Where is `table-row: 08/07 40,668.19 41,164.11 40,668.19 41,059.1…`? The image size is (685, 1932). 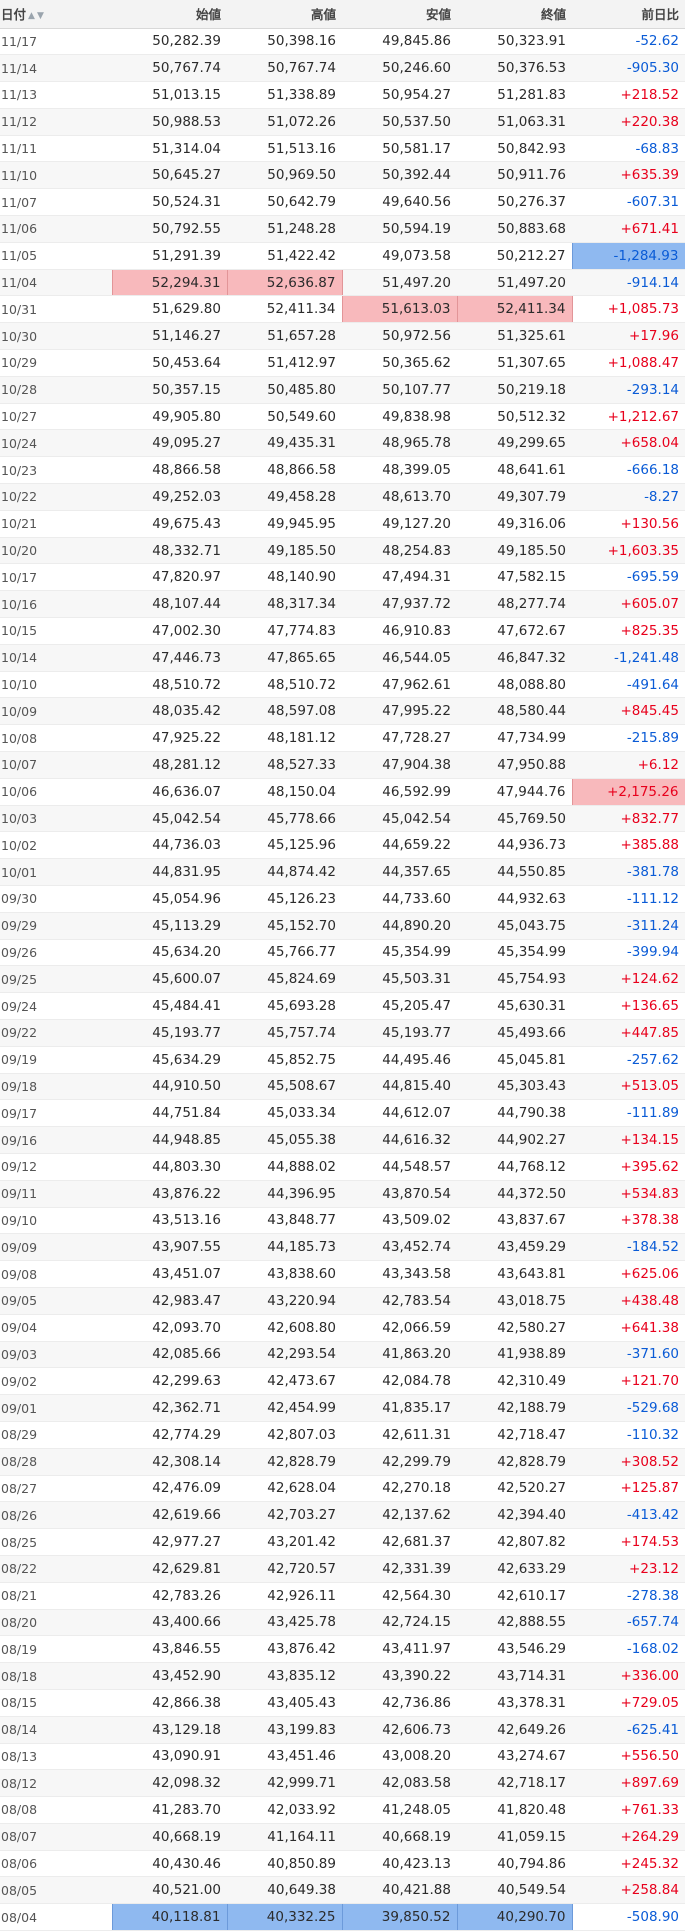
table-row: 08/07 40,668.19 41,164.11 40,668.19 41,059.1… is located at coordinates (342, 1837).